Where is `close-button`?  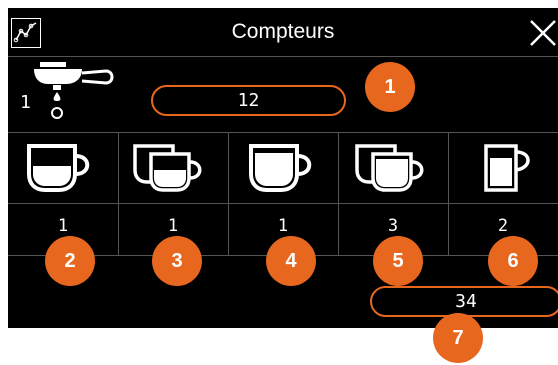
close-button is located at coordinates (543, 33).